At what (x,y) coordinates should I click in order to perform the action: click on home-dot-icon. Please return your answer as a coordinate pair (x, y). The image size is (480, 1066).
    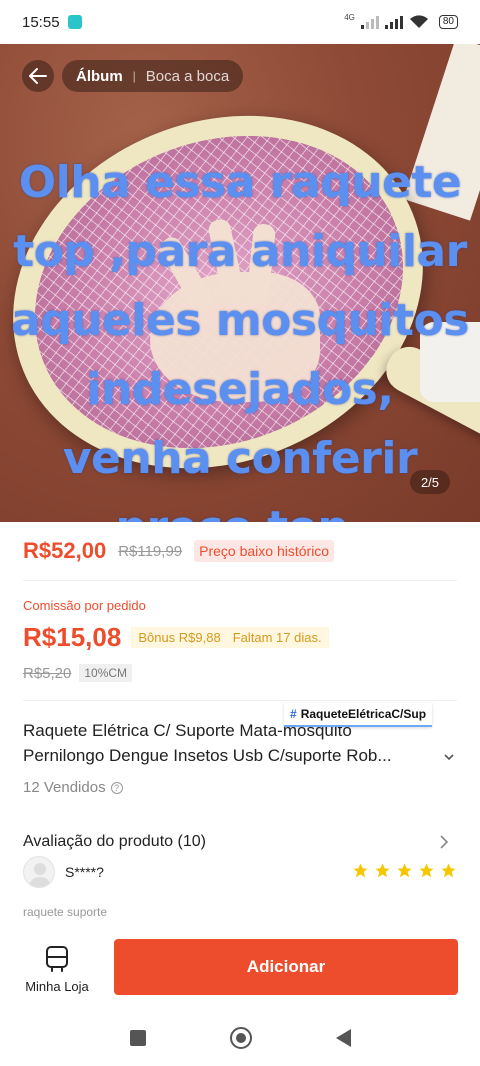
    Looking at the image, I should click on (240, 1038).